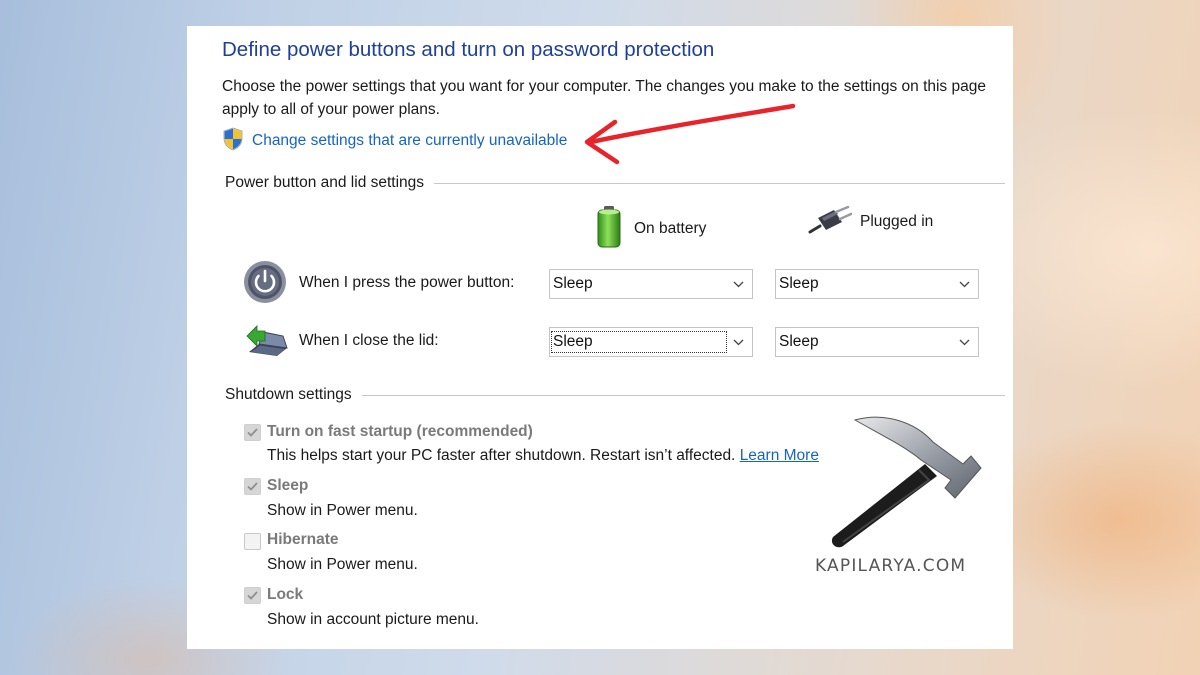 The image size is (1200, 675). Describe the element at coordinates (266, 344) in the screenshot. I see `laptop-lid-icon` at that location.